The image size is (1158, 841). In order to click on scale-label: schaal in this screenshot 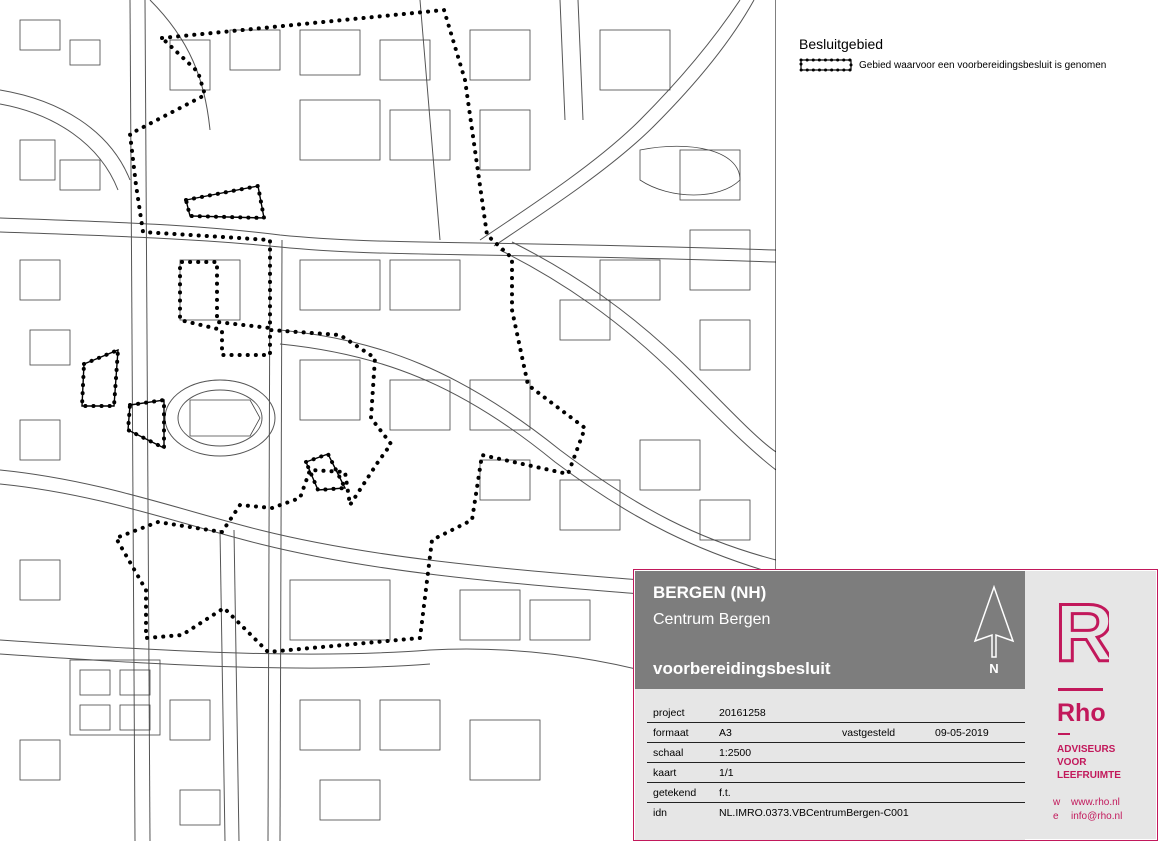, I will do `click(668, 753)`.